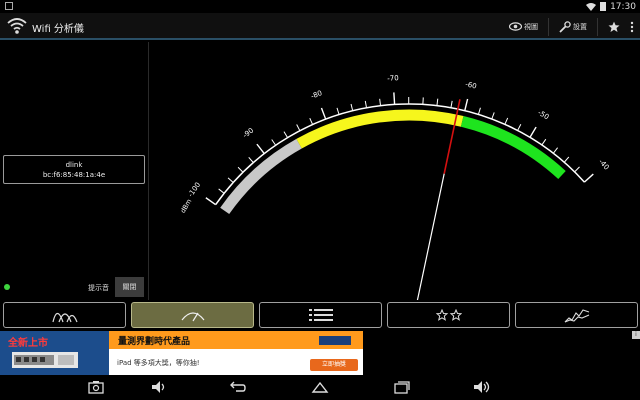 The width and height of the screenshot is (640, 400). Describe the element at coordinates (393, 78) in the screenshot. I see `gauge-tick-label: -70` at that location.